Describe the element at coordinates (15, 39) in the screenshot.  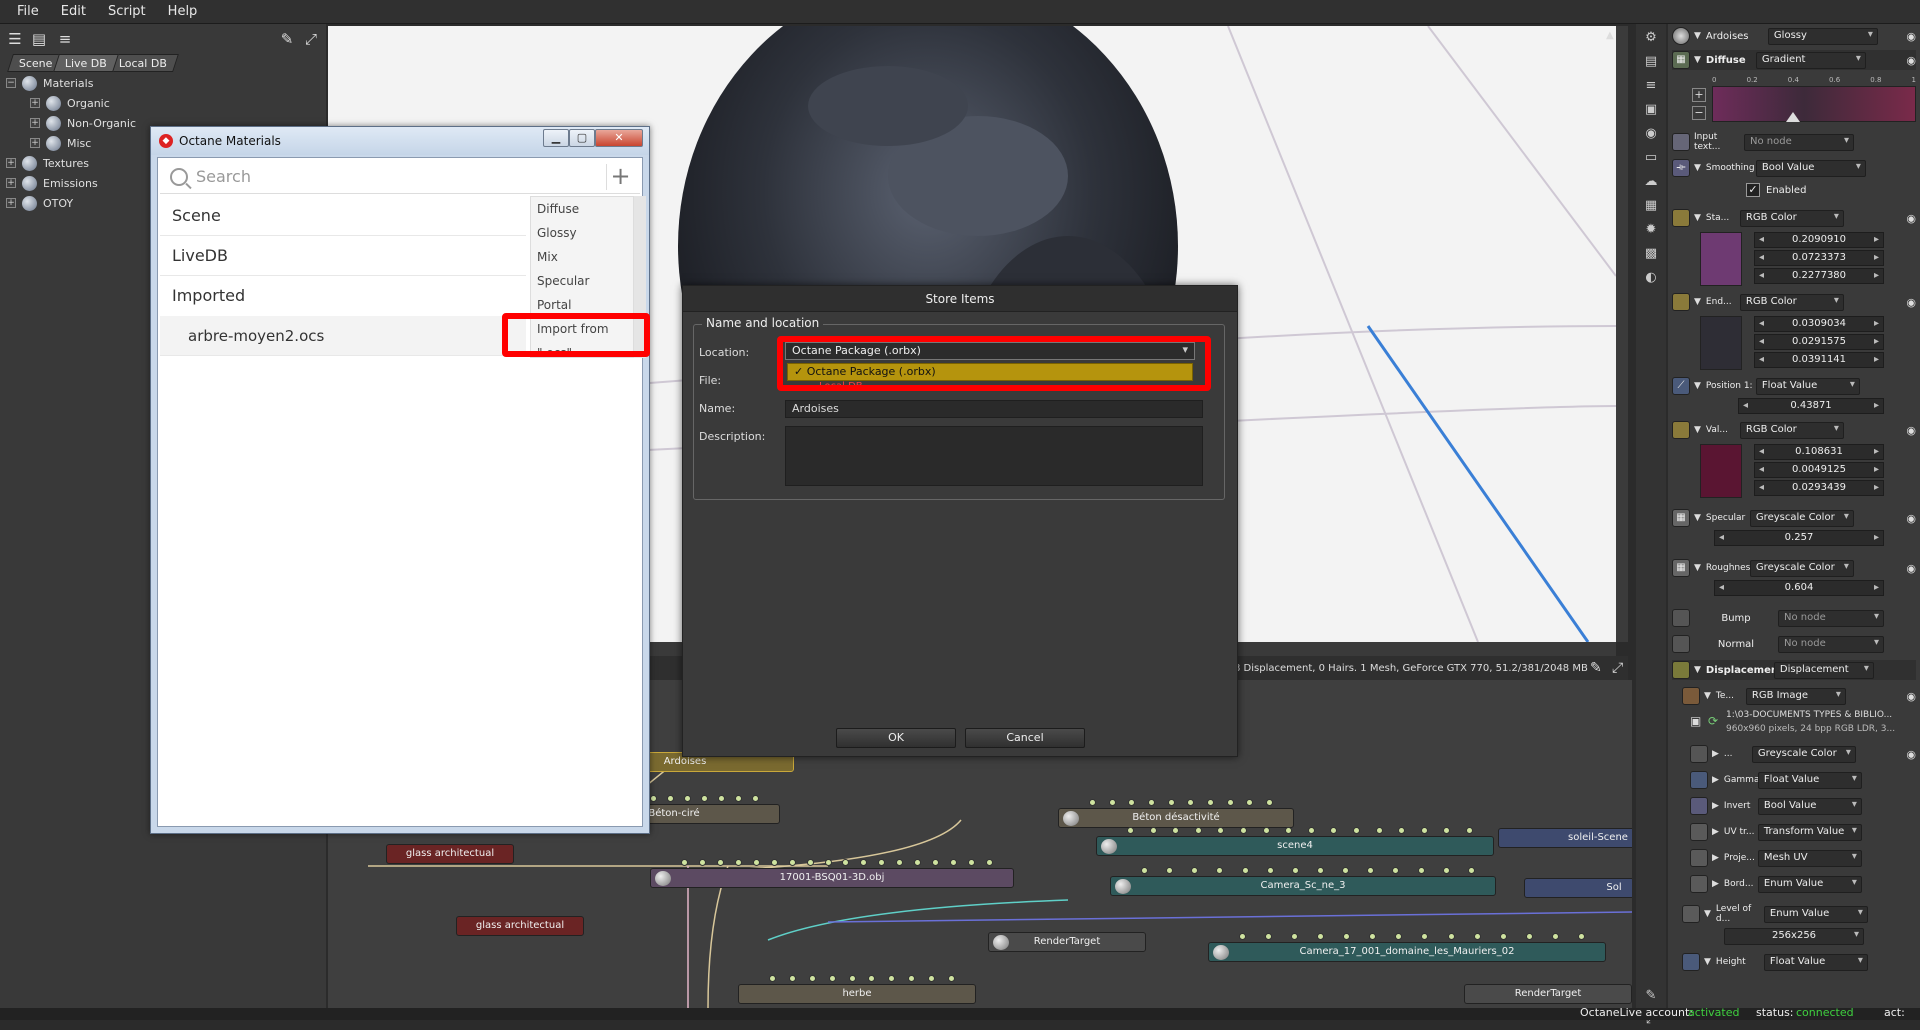
I see `outliner-icon: ☰` at that location.